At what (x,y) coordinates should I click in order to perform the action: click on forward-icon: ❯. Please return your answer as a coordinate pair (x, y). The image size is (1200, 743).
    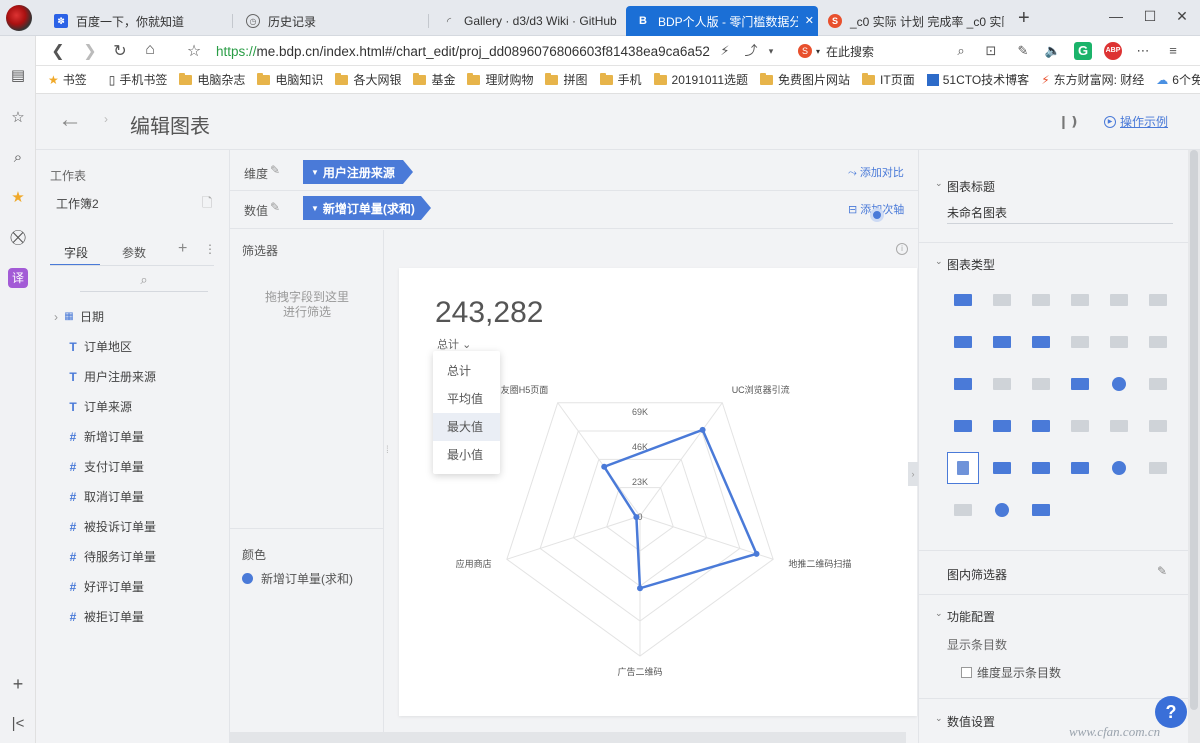
    Looking at the image, I should click on (90, 51).